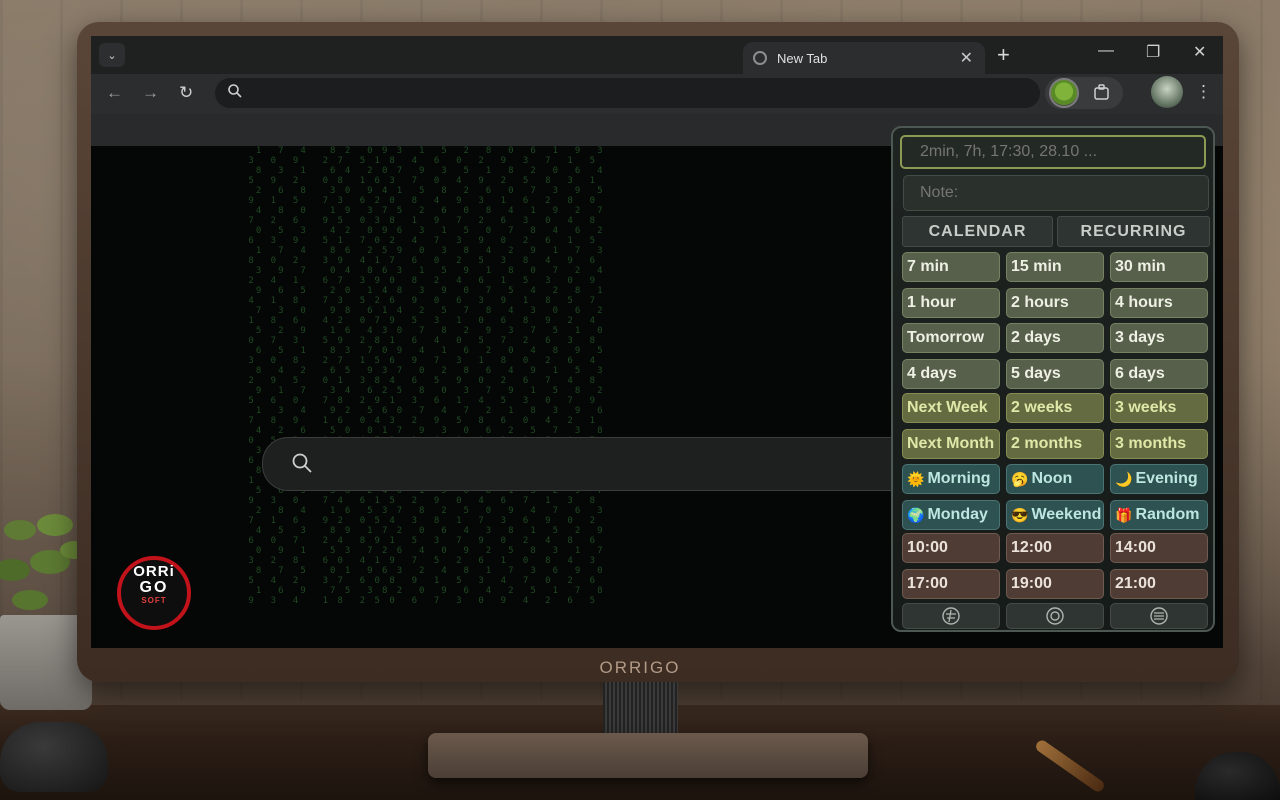  Describe the element at coordinates (977, 231) in the screenshot. I see `calendar-button: CALENDAR` at that location.